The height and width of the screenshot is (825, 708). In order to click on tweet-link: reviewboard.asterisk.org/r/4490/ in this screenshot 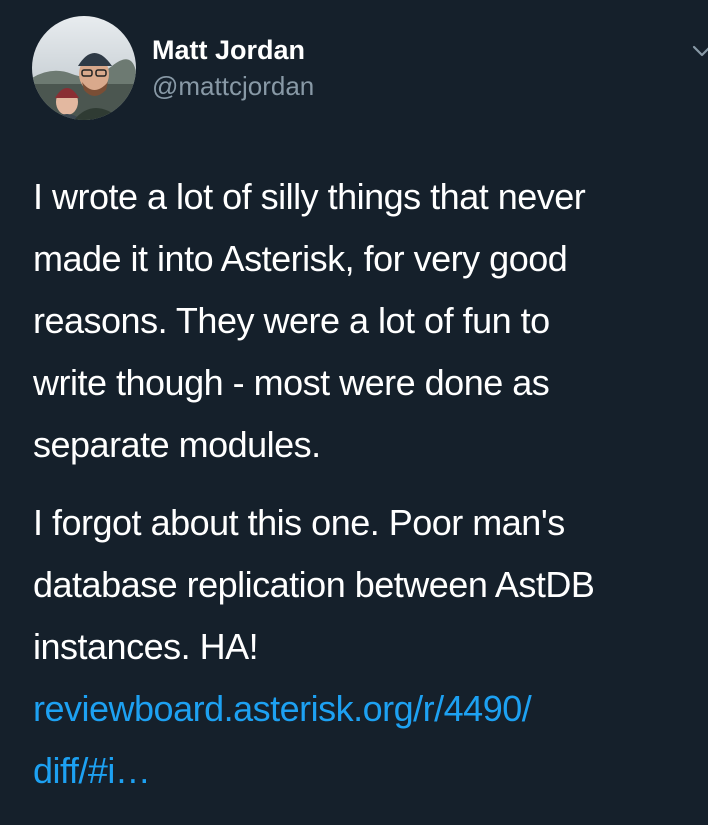, I will do `click(370, 709)`.